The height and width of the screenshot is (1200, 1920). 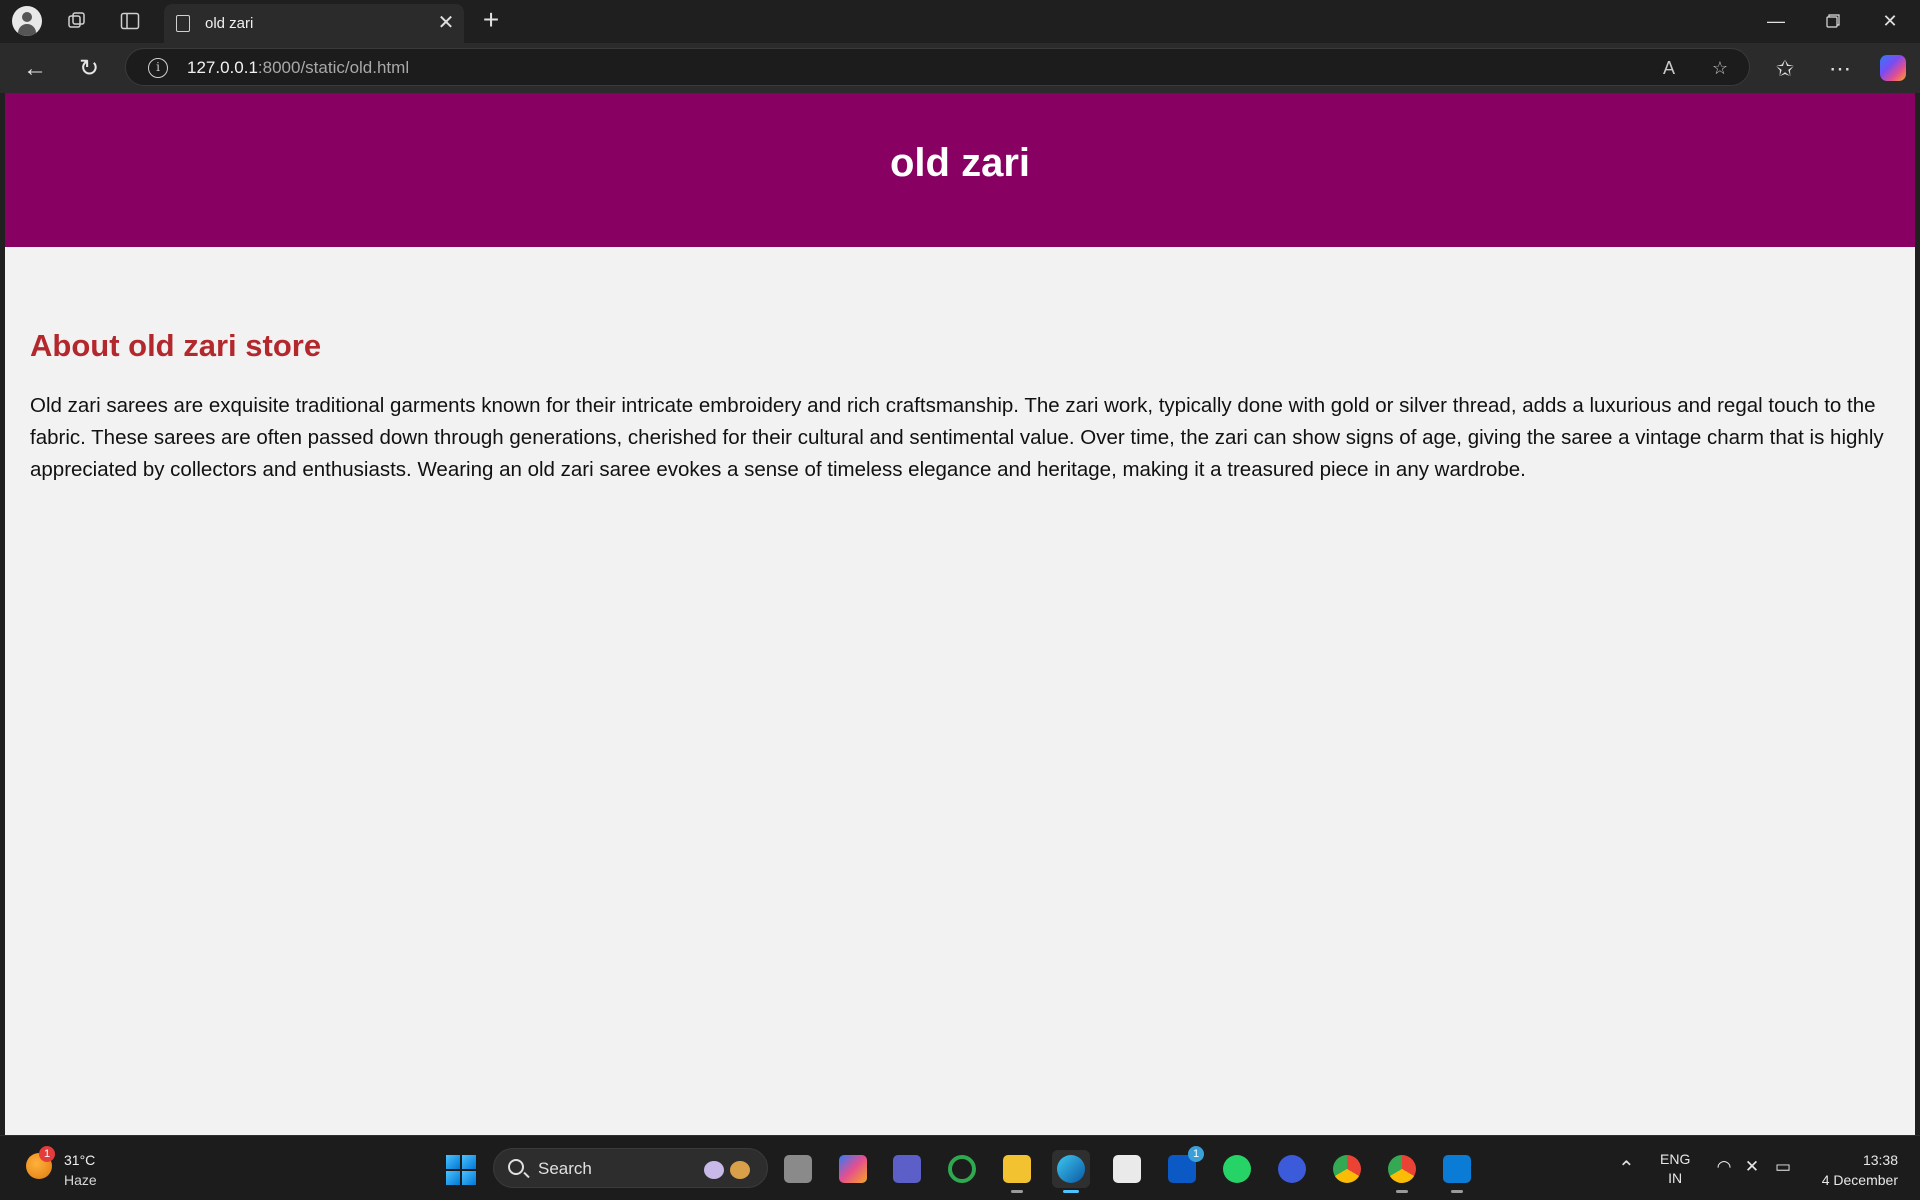 I want to click on linkedin-learning-icon: 1, so click(x=1183, y=1167).